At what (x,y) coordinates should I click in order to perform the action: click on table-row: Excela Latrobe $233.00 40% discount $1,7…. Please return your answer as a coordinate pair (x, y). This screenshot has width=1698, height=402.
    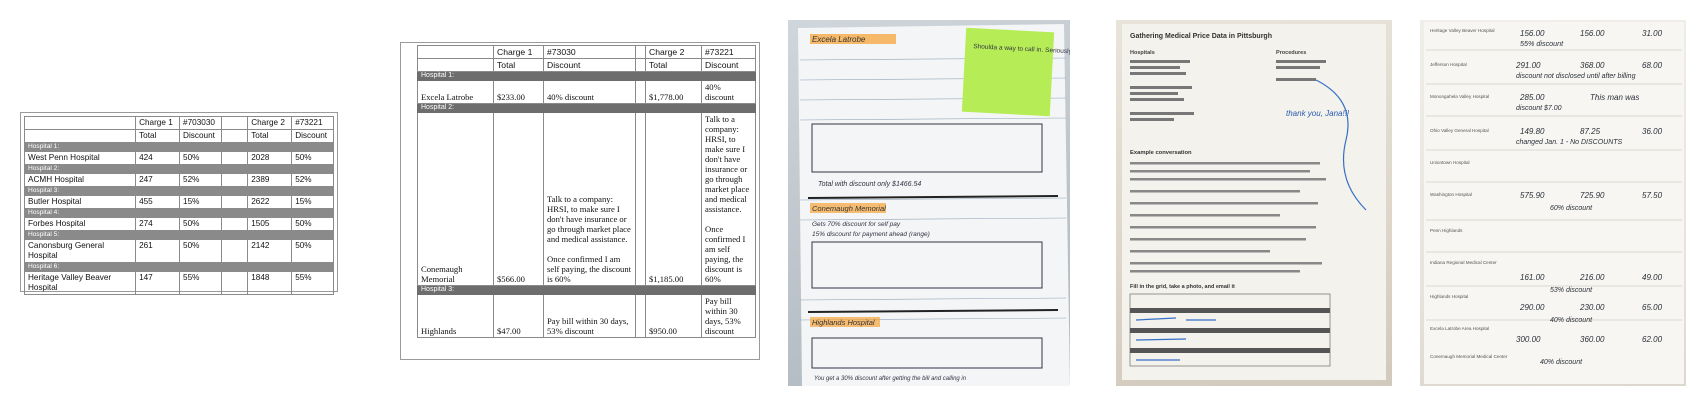
    Looking at the image, I should click on (586, 92).